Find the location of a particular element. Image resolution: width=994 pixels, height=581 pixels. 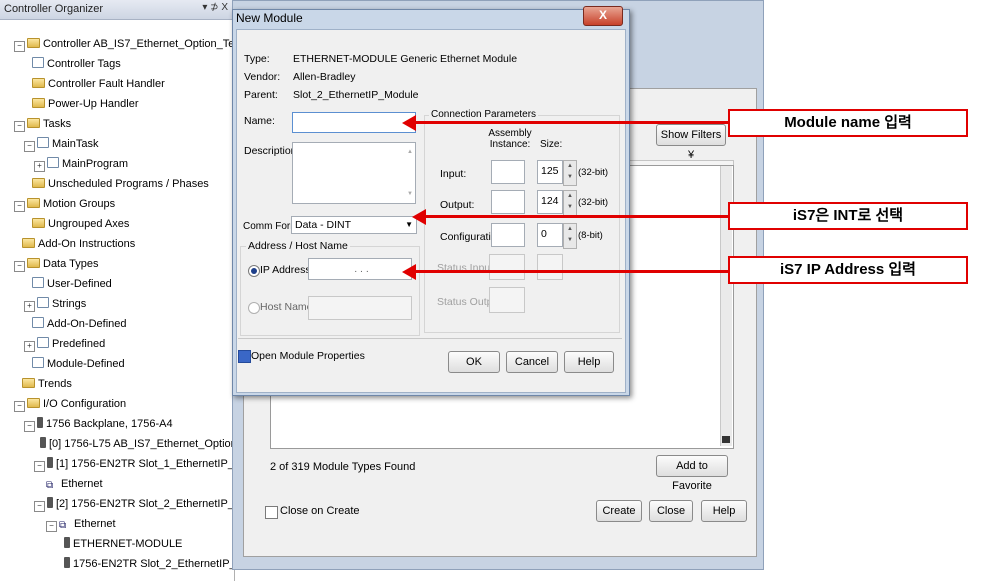

tree-item: − MainTask is located at coordinates (61, 144).